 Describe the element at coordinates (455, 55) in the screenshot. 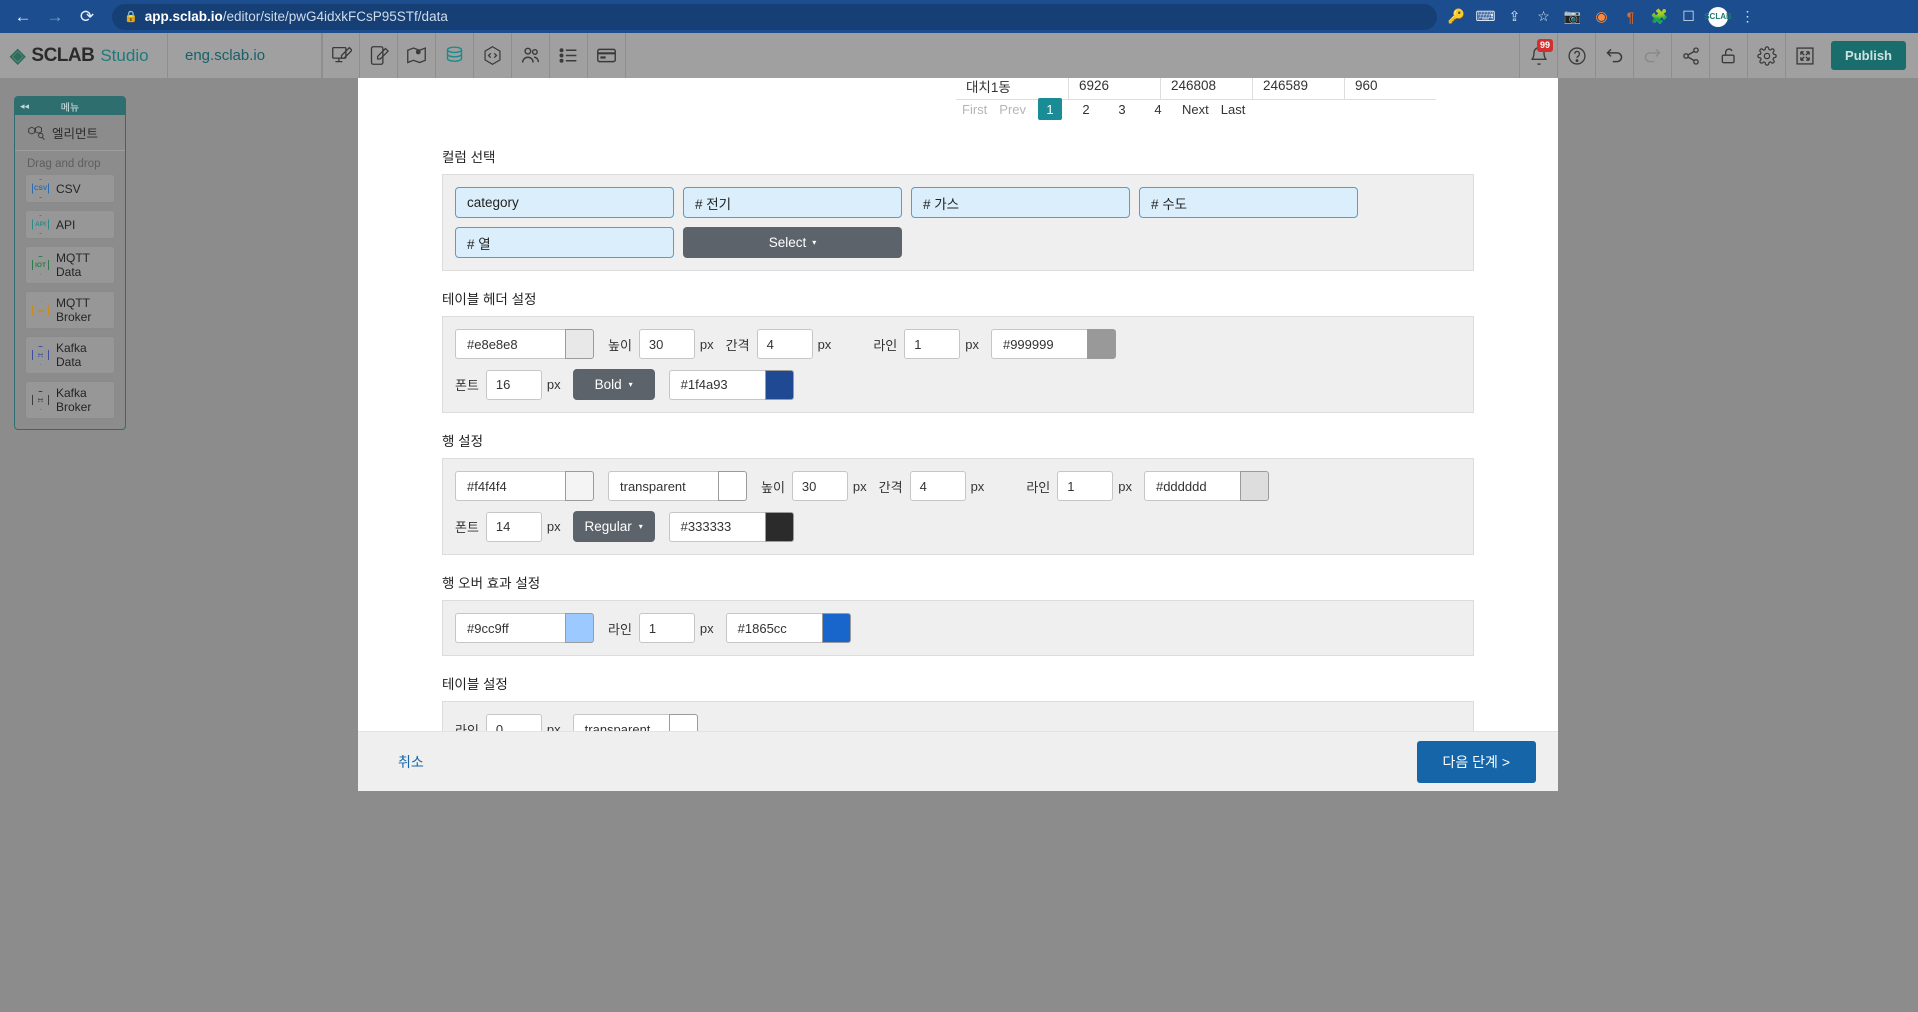

I see `database-icon` at that location.